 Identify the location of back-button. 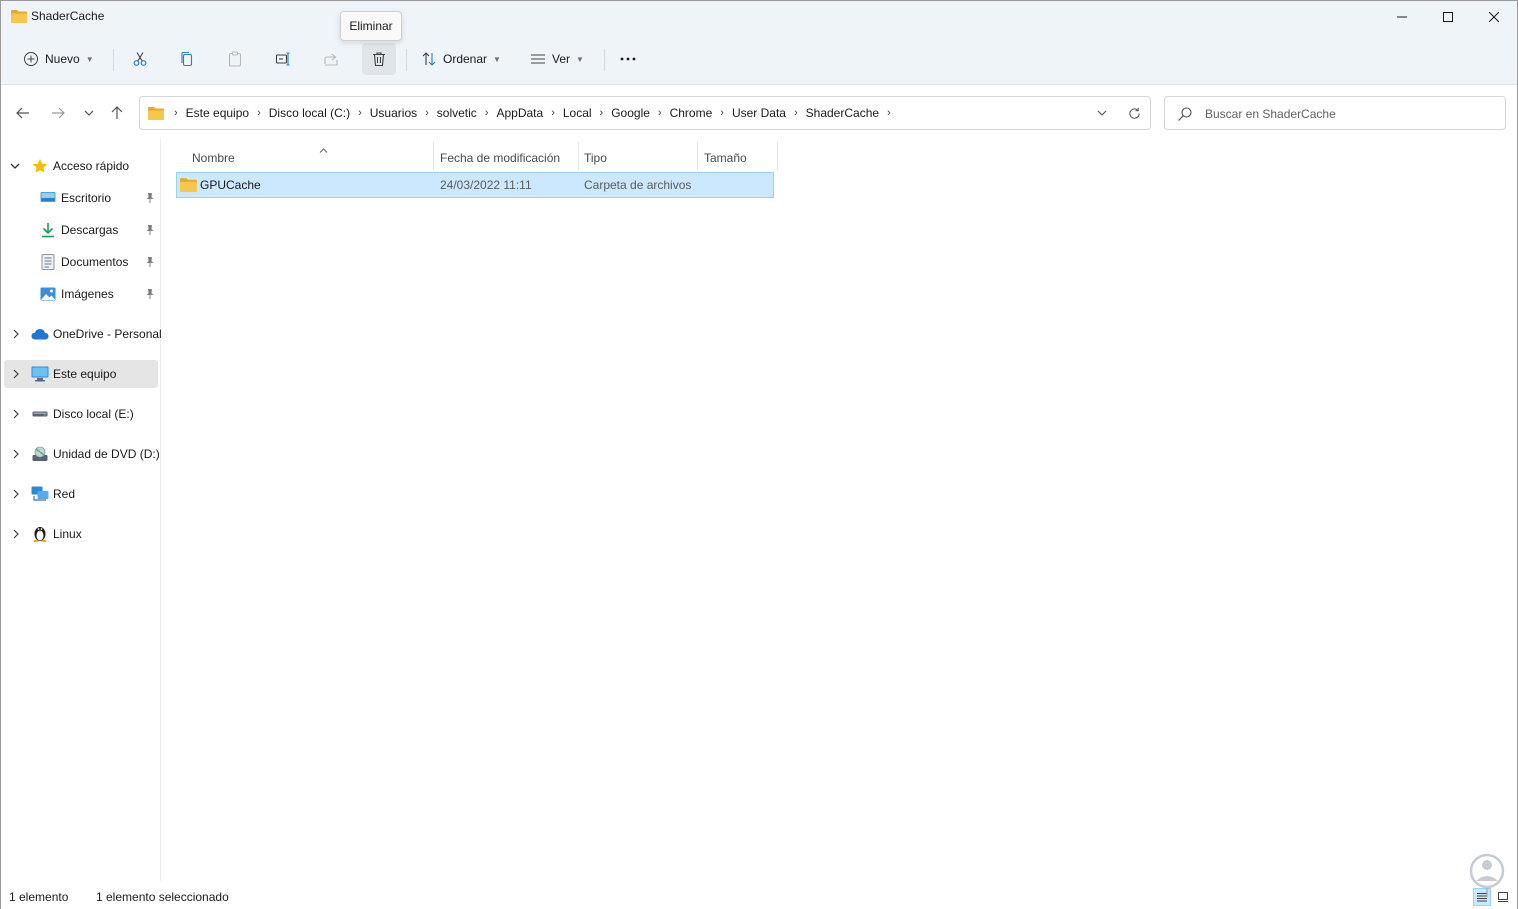
(23, 113).